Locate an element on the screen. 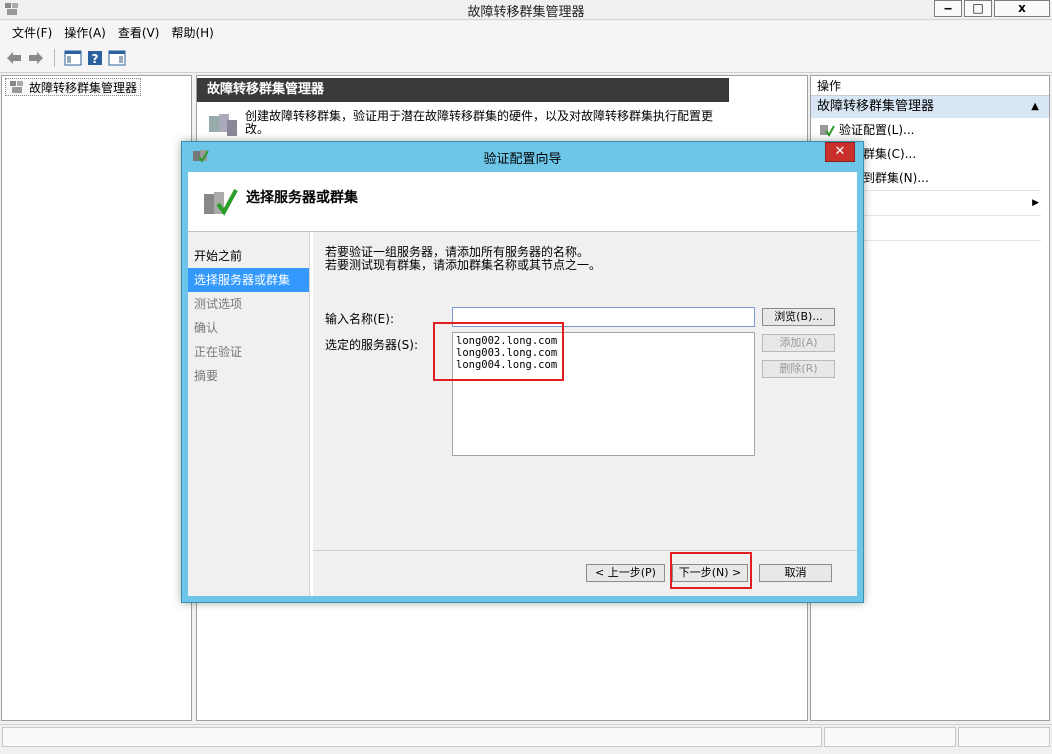 The width and height of the screenshot is (1052, 754). actions-section-header: 故障转移群集管理器 ▲ is located at coordinates (930, 107).